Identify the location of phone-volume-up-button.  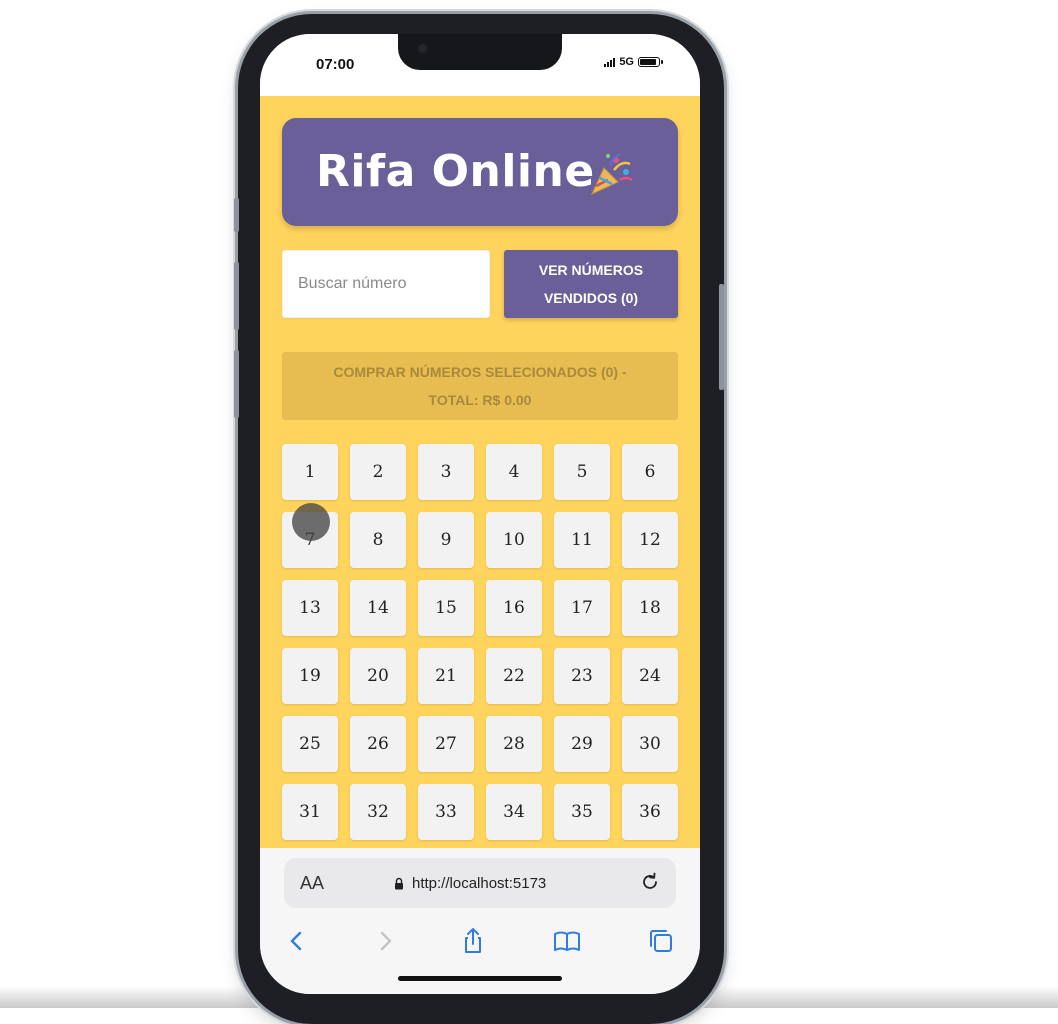
(236, 296).